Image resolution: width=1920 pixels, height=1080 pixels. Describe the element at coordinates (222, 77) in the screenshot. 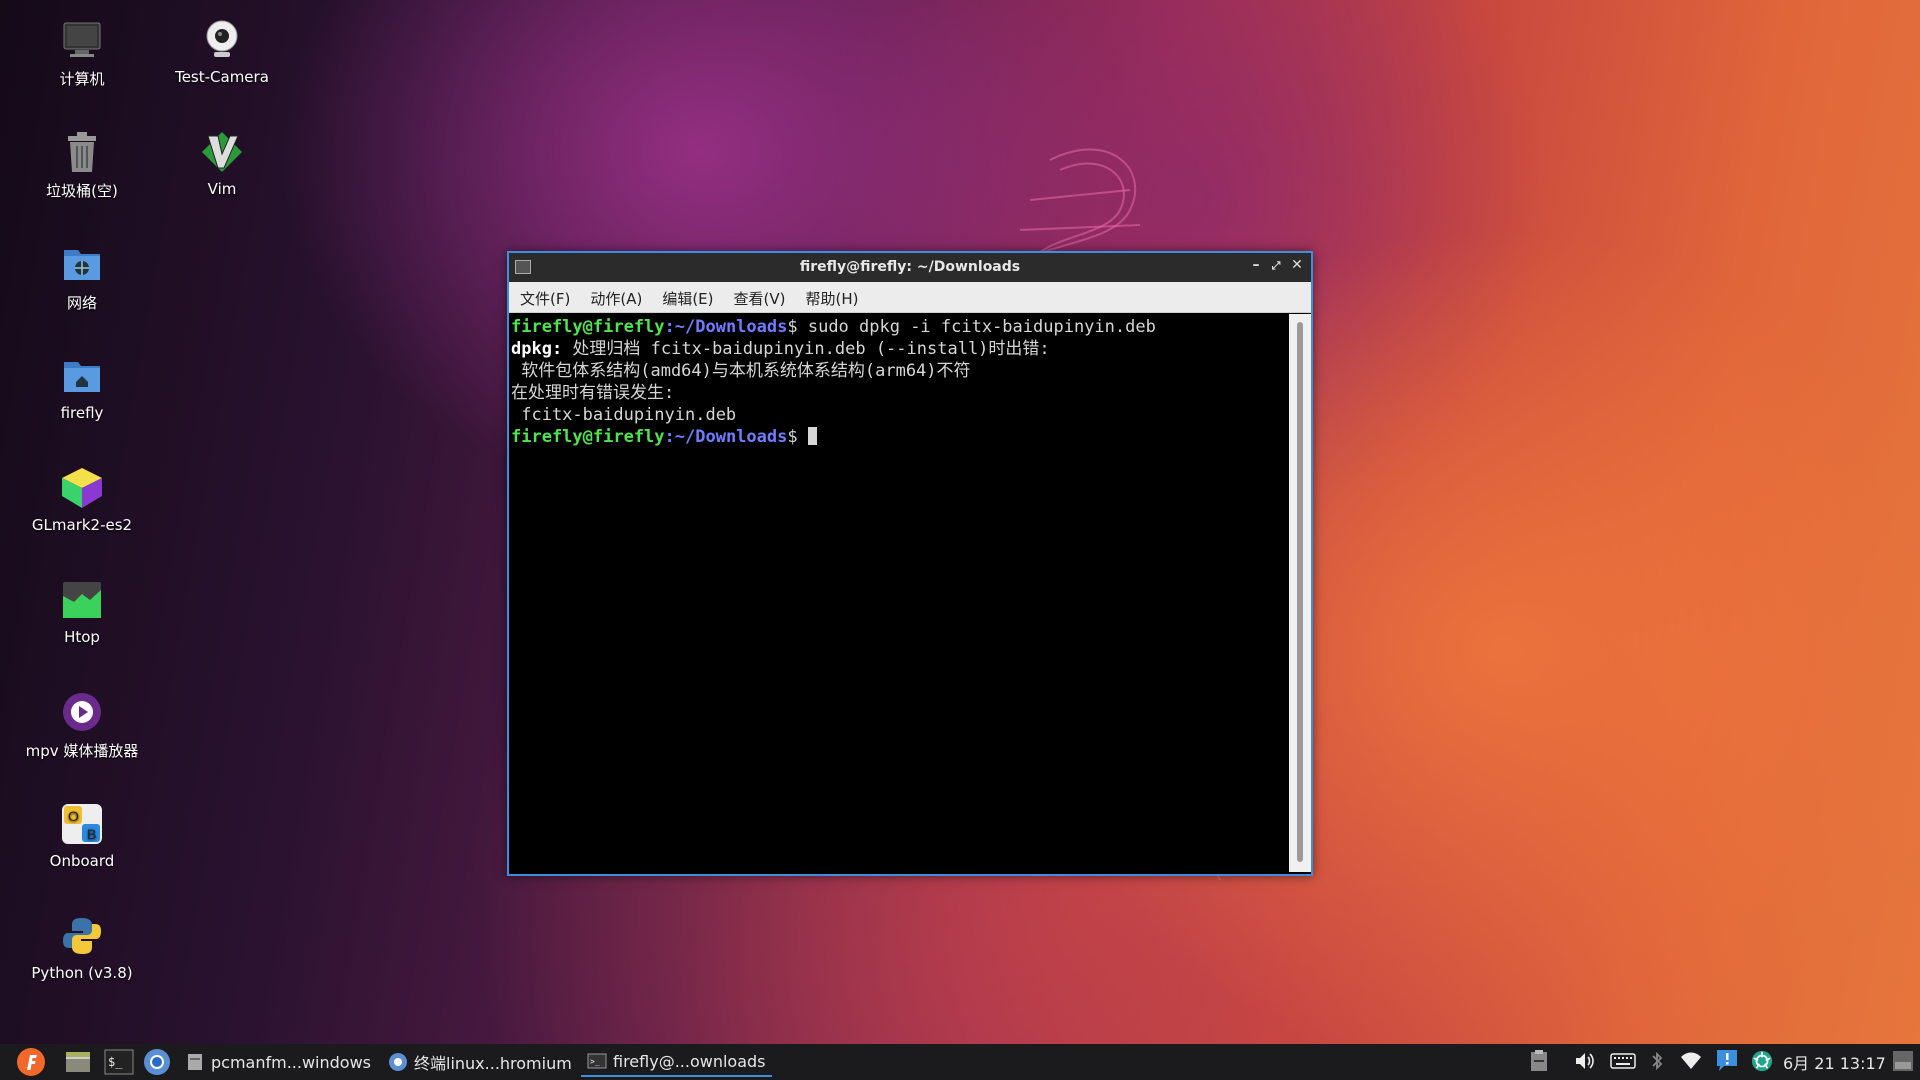

I see `desktop-icon-label: Test-Camera` at that location.